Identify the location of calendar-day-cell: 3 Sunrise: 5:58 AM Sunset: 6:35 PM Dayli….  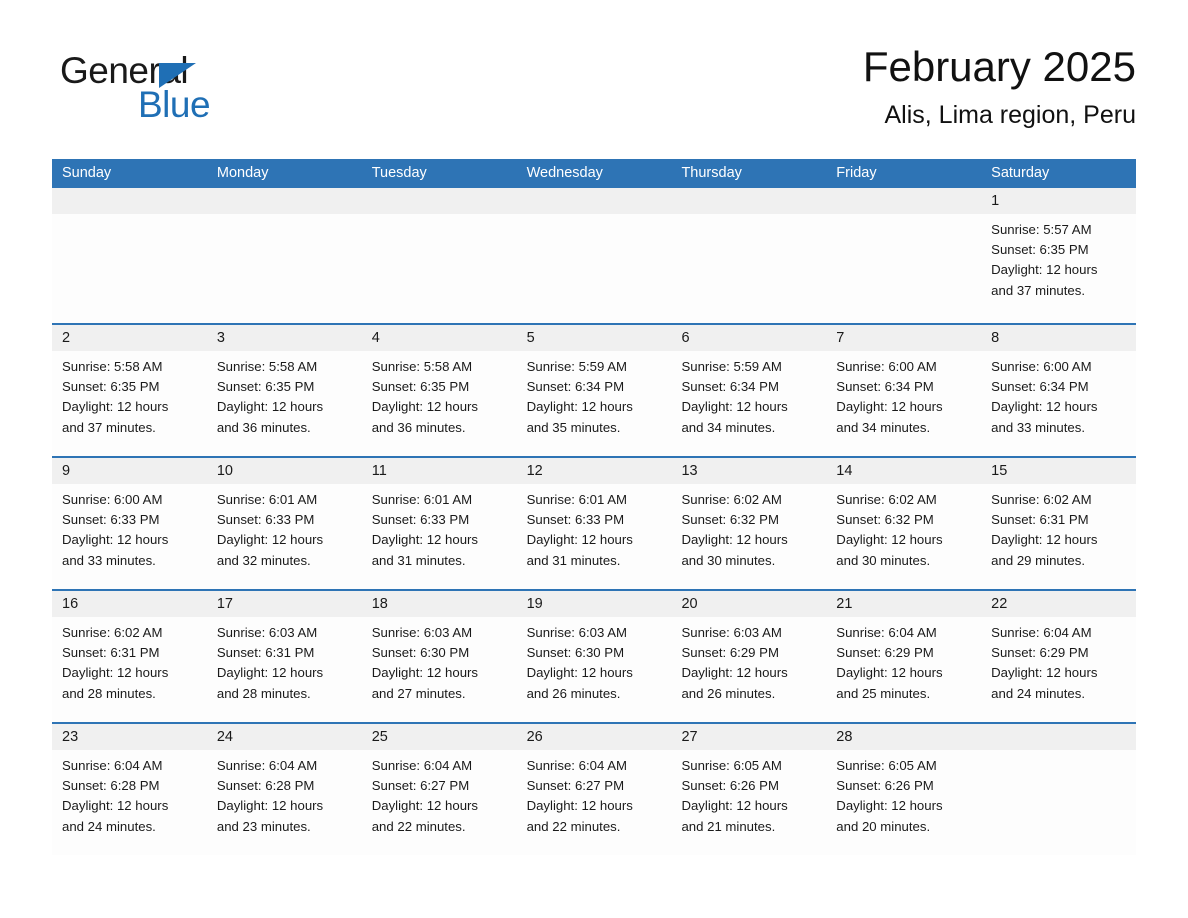
(284, 390).